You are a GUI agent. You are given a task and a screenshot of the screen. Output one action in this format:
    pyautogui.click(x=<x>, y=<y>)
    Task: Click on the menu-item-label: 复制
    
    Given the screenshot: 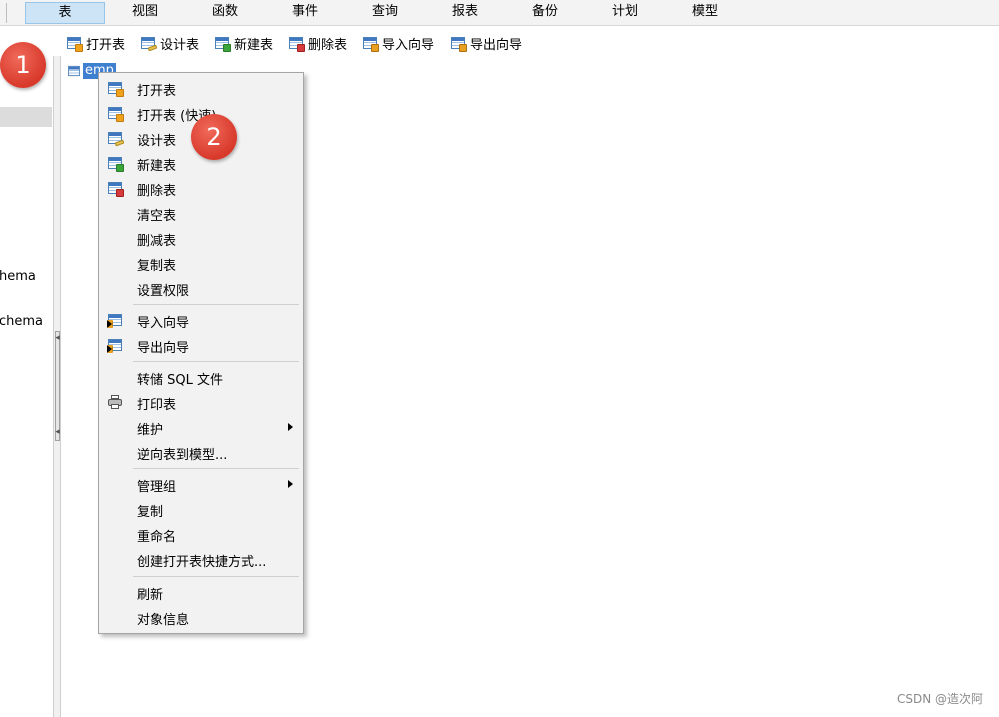 What is the action you would take?
    pyautogui.click(x=150, y=512)
    